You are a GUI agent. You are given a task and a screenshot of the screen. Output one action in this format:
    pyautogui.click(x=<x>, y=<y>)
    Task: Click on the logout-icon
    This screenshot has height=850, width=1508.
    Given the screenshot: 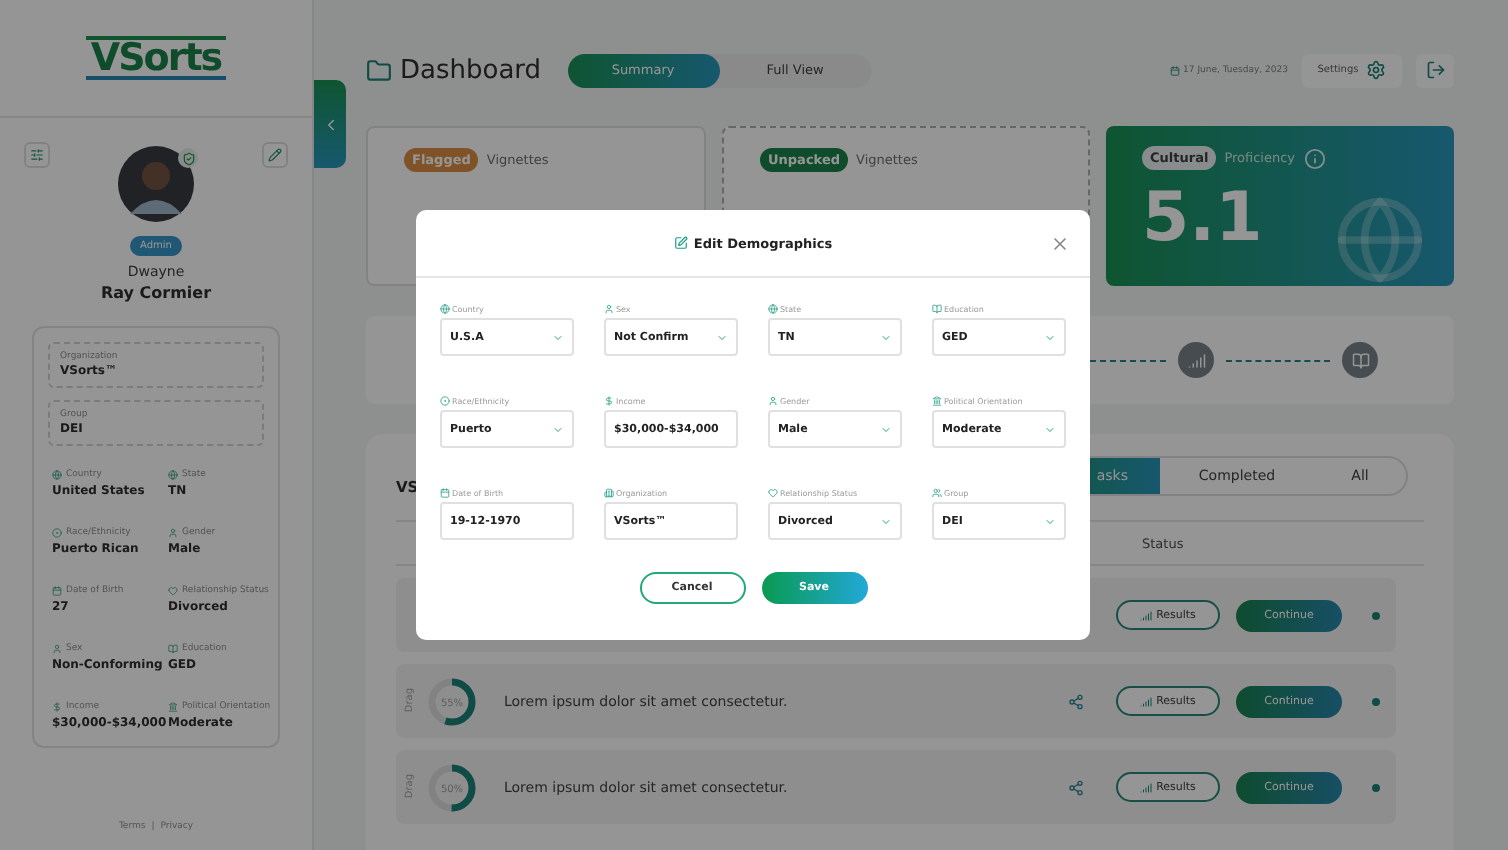 What is the action you would take?
    pyautogui.click(x=1435, y=70)
    